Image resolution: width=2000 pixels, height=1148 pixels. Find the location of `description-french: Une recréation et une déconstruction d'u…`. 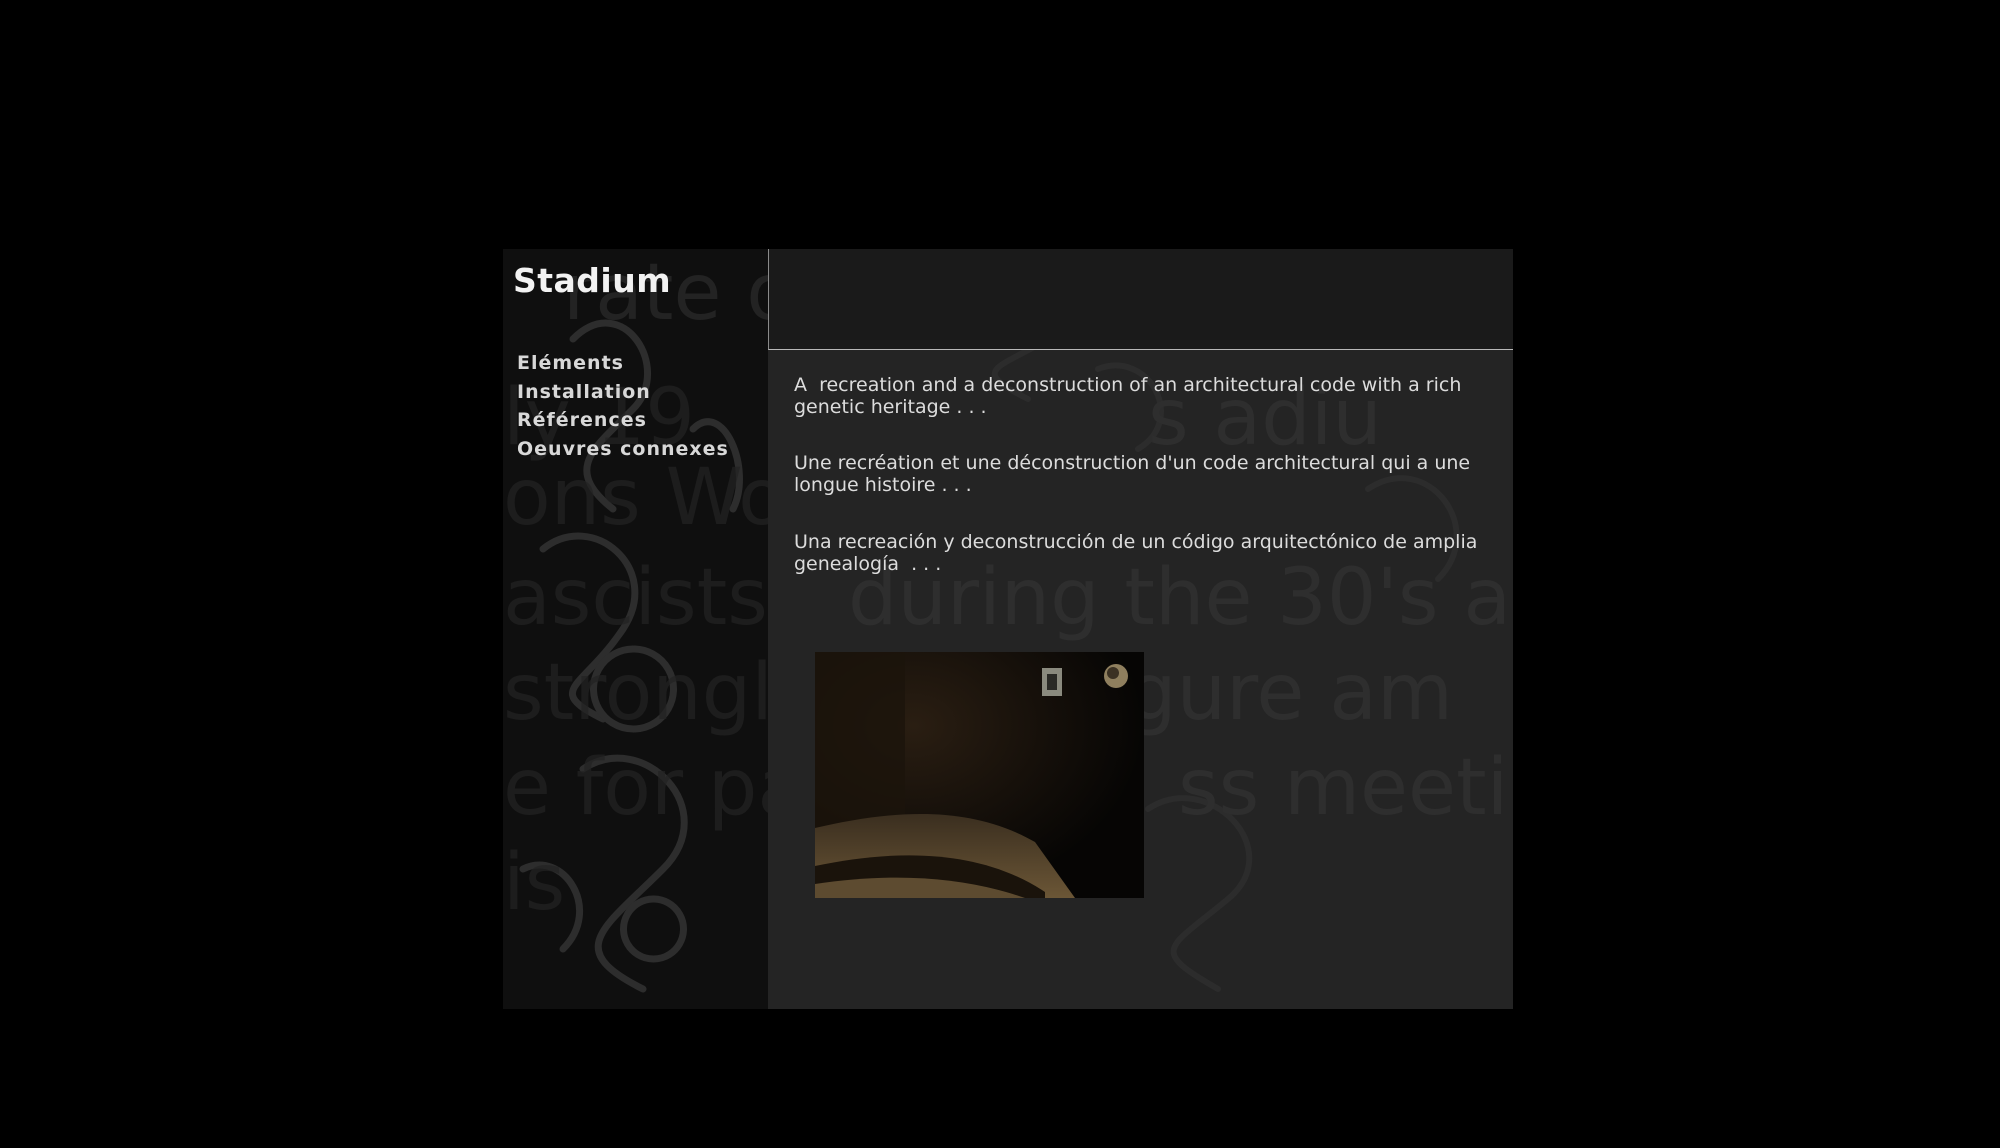

description-french: Une recréation et une déconstruction d'u… is located at coordinates (1132, 474).